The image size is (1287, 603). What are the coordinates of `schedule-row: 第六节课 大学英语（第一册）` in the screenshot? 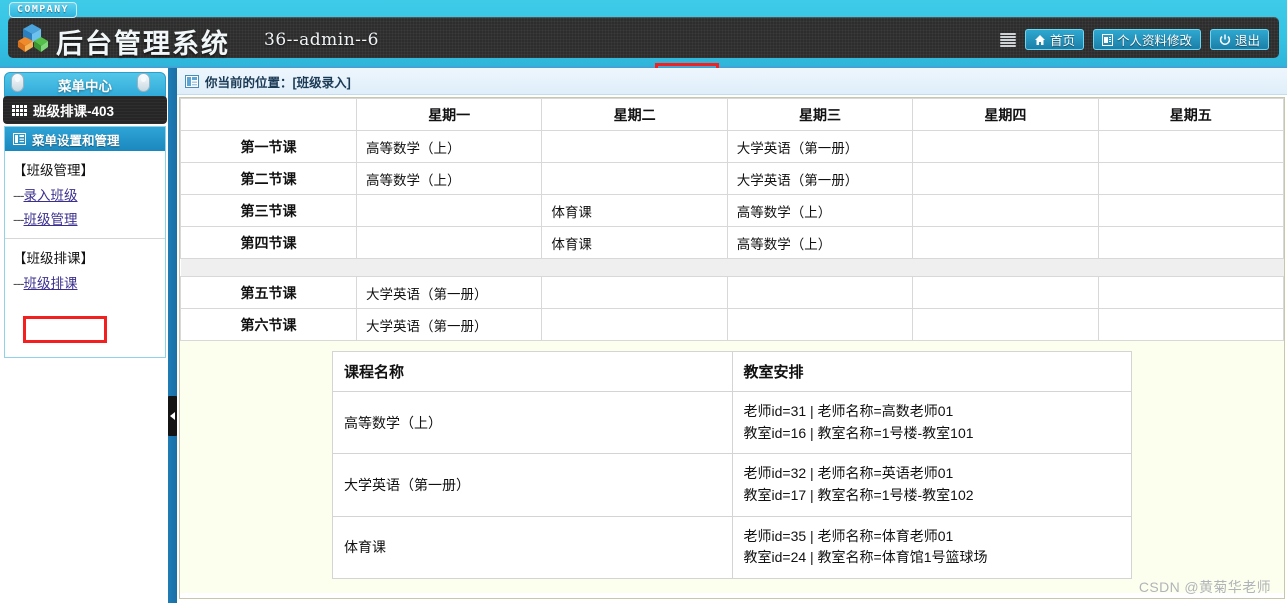 It's located at (732, 324).